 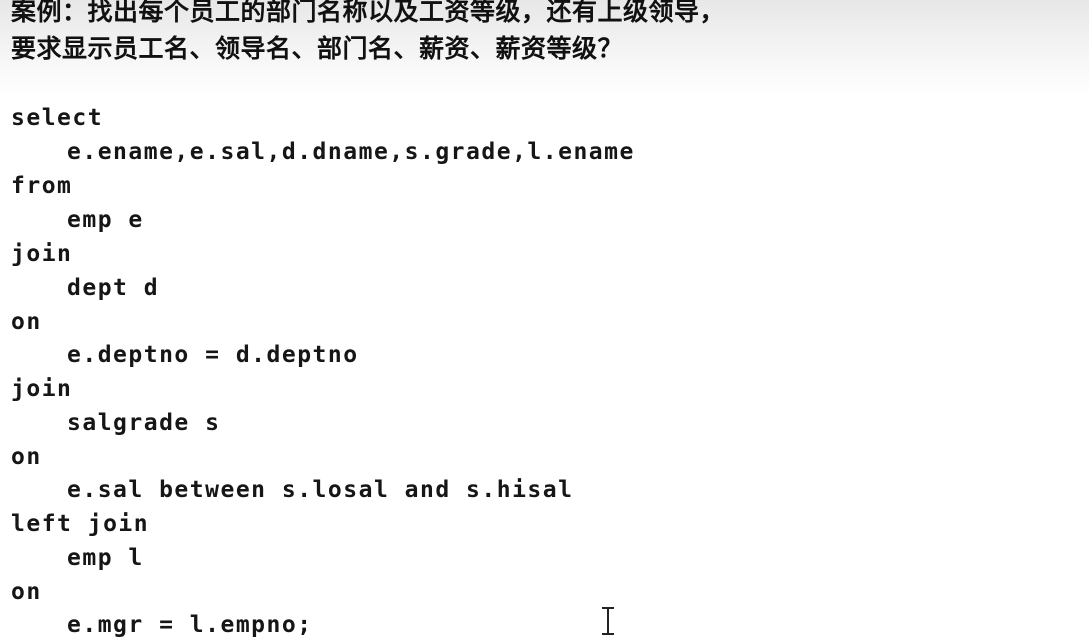 What do you see at coordinates (26, 322) in the screenshot?
I see `code-line-on-1: on` at bounding box center [26, 322].